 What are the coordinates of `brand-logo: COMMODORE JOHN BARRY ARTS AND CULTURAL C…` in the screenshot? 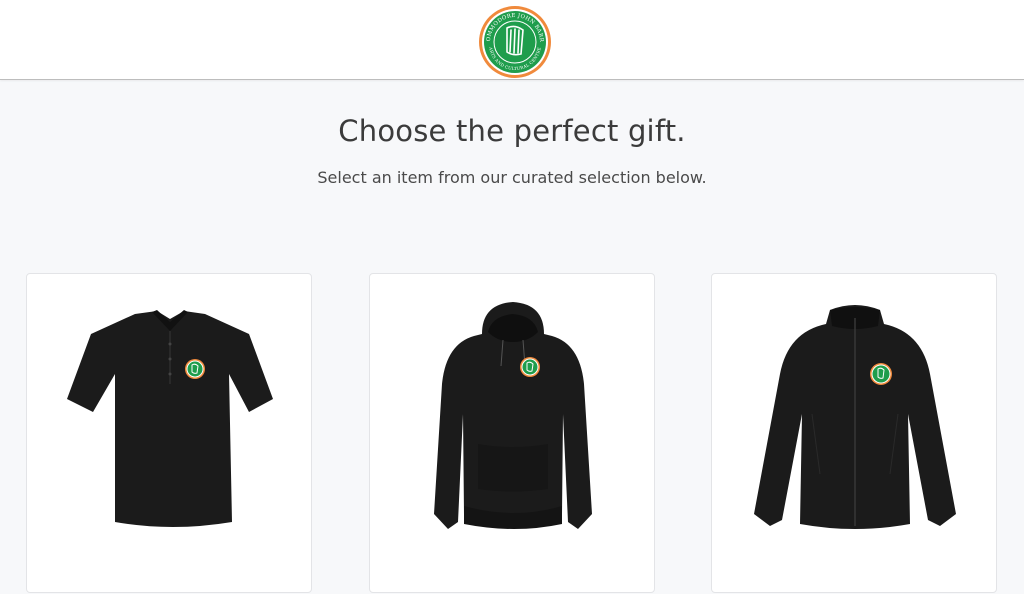 It's located at (515, 42).